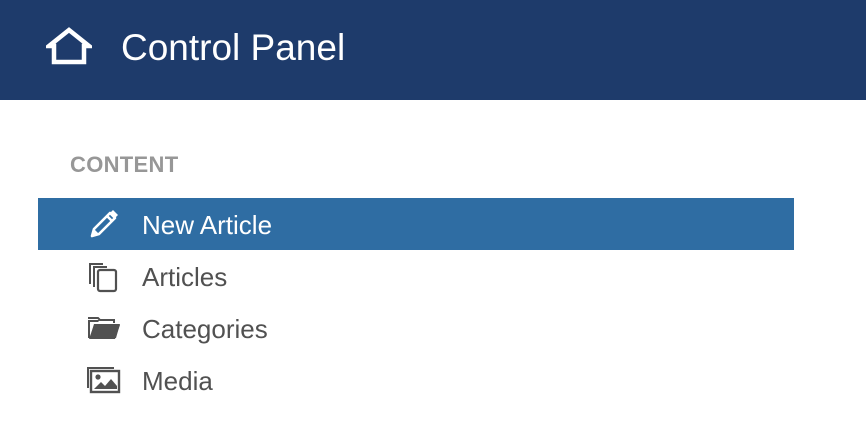 The image size is (866, 424). Describe the element at coordinates (416, 276) in the screenshot. I see `menu-item-articles: Articles` at that location.